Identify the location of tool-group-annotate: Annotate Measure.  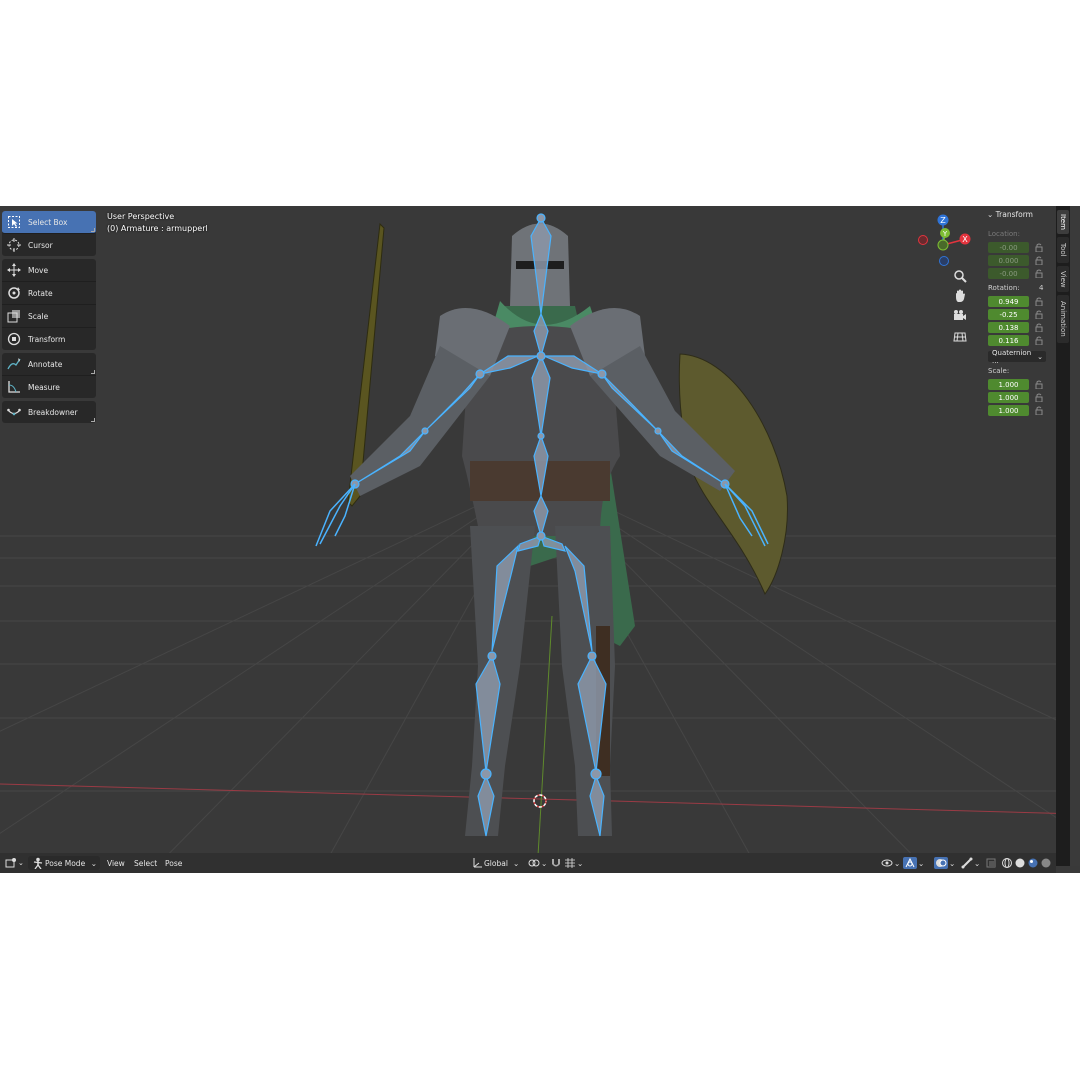
(49, 375).